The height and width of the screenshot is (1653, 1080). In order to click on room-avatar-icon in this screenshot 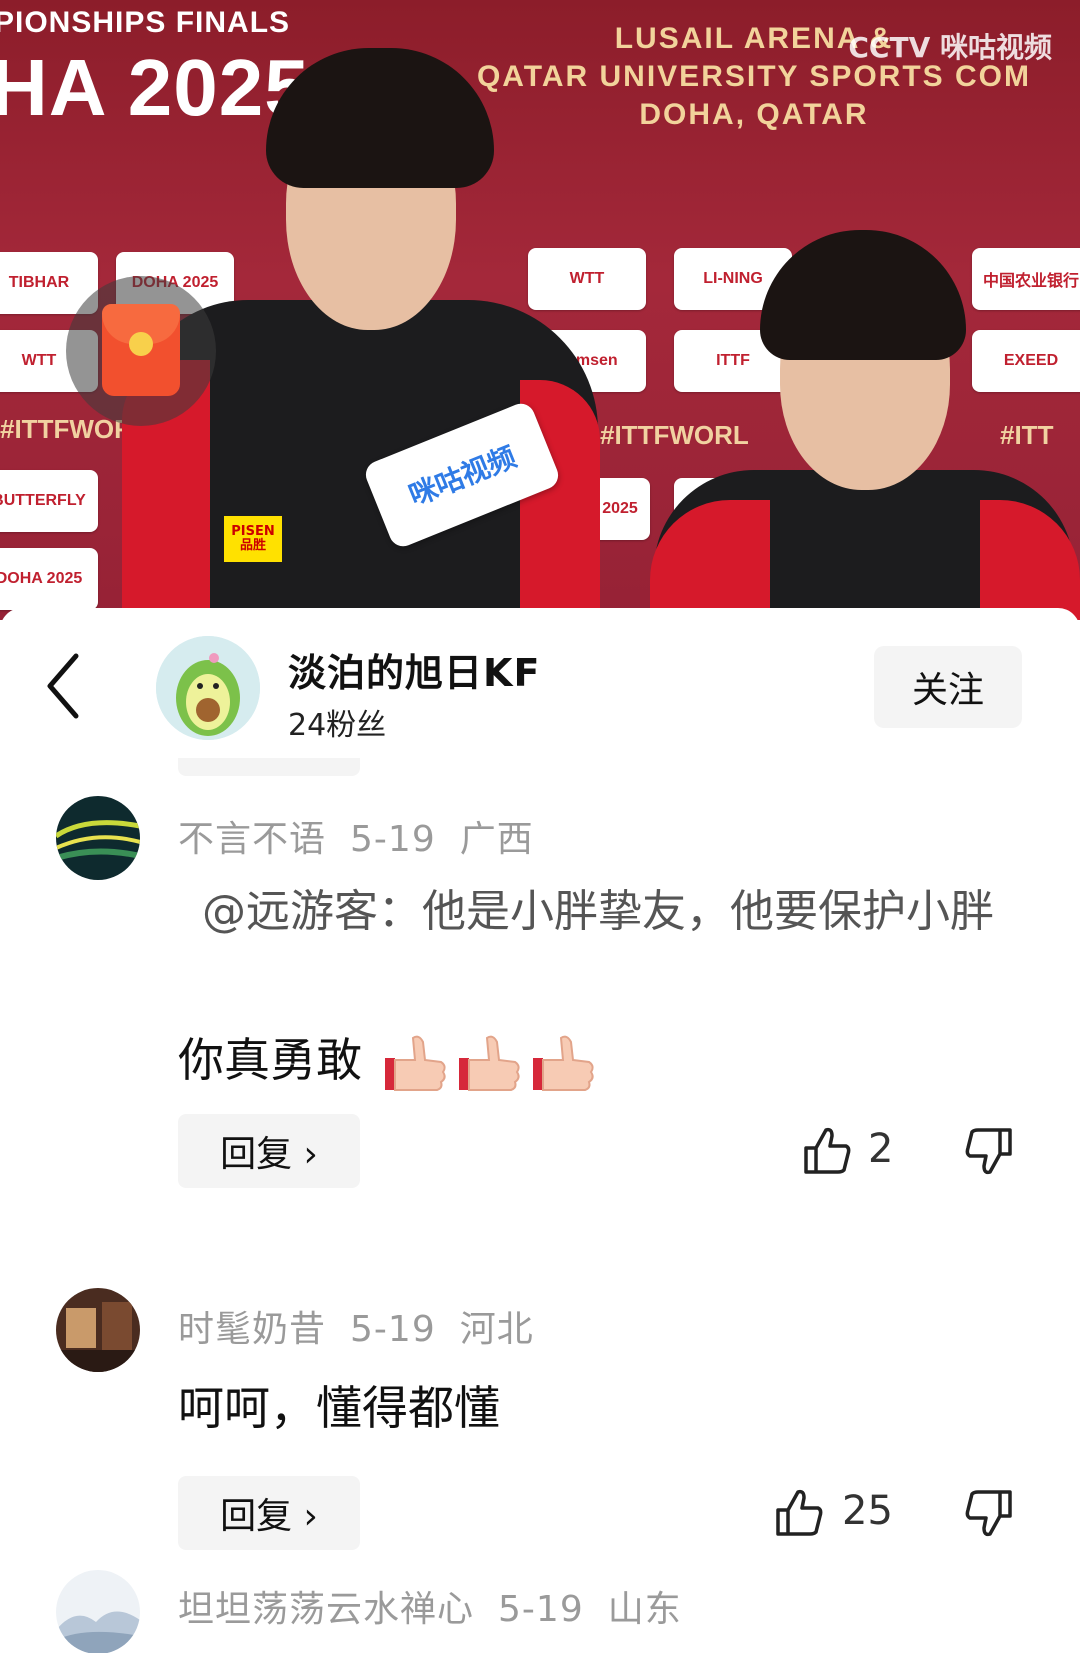, I will do `click(98, 1330)`.